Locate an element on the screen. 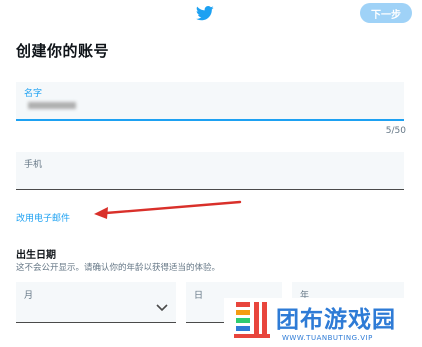  twitter-bird-icon is located at coordinates (205, 13).